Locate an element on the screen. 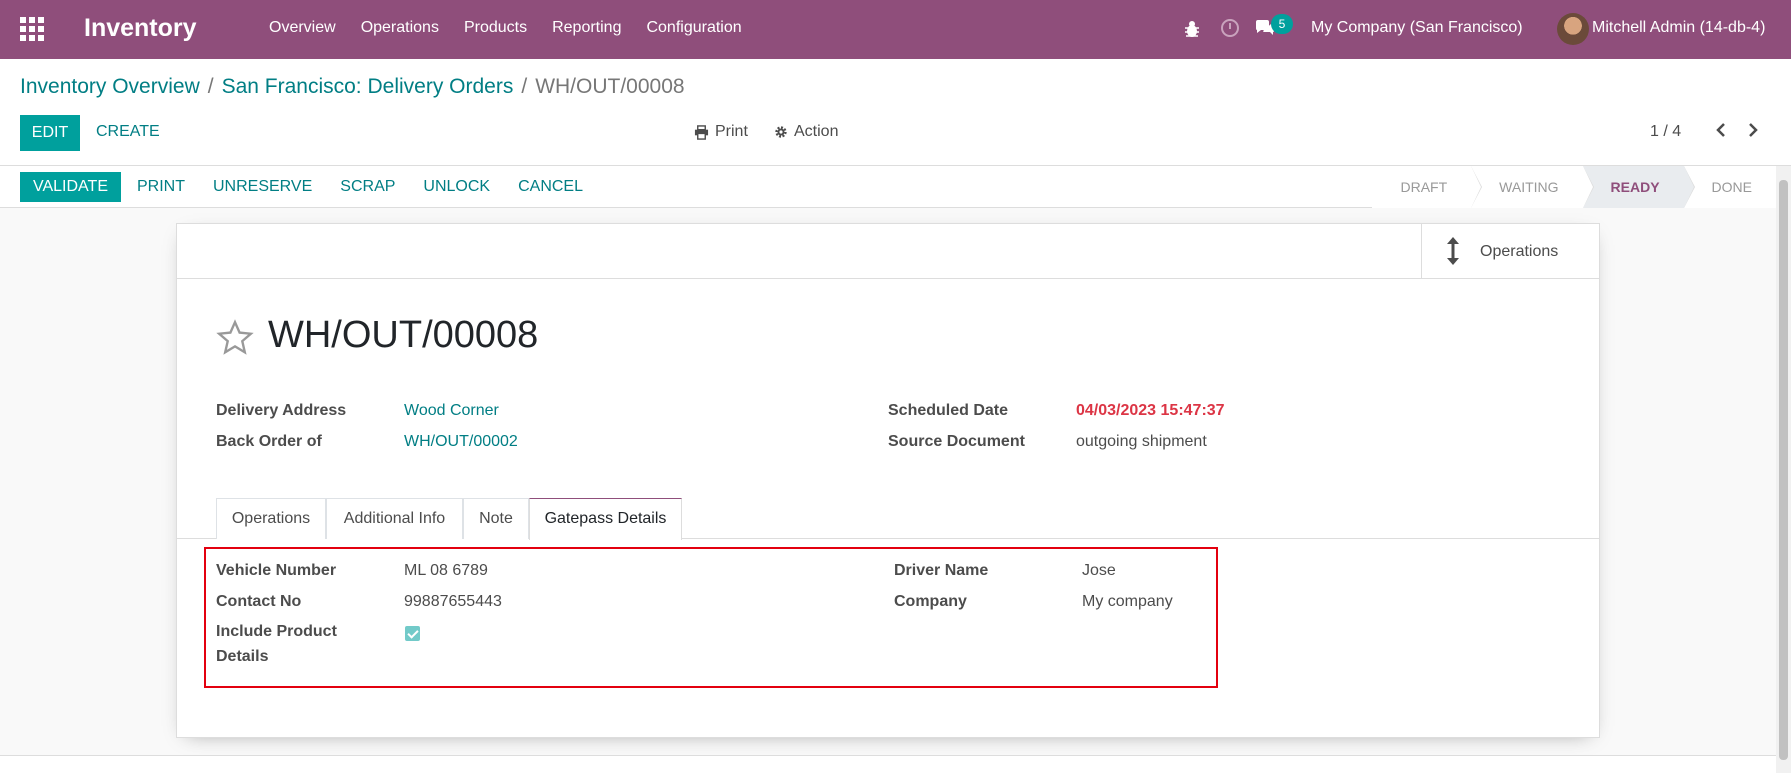 Image resolution: width=1791 pixels, height=773 pixels. stage-ready: READY is located at coordinates (1638, 187).